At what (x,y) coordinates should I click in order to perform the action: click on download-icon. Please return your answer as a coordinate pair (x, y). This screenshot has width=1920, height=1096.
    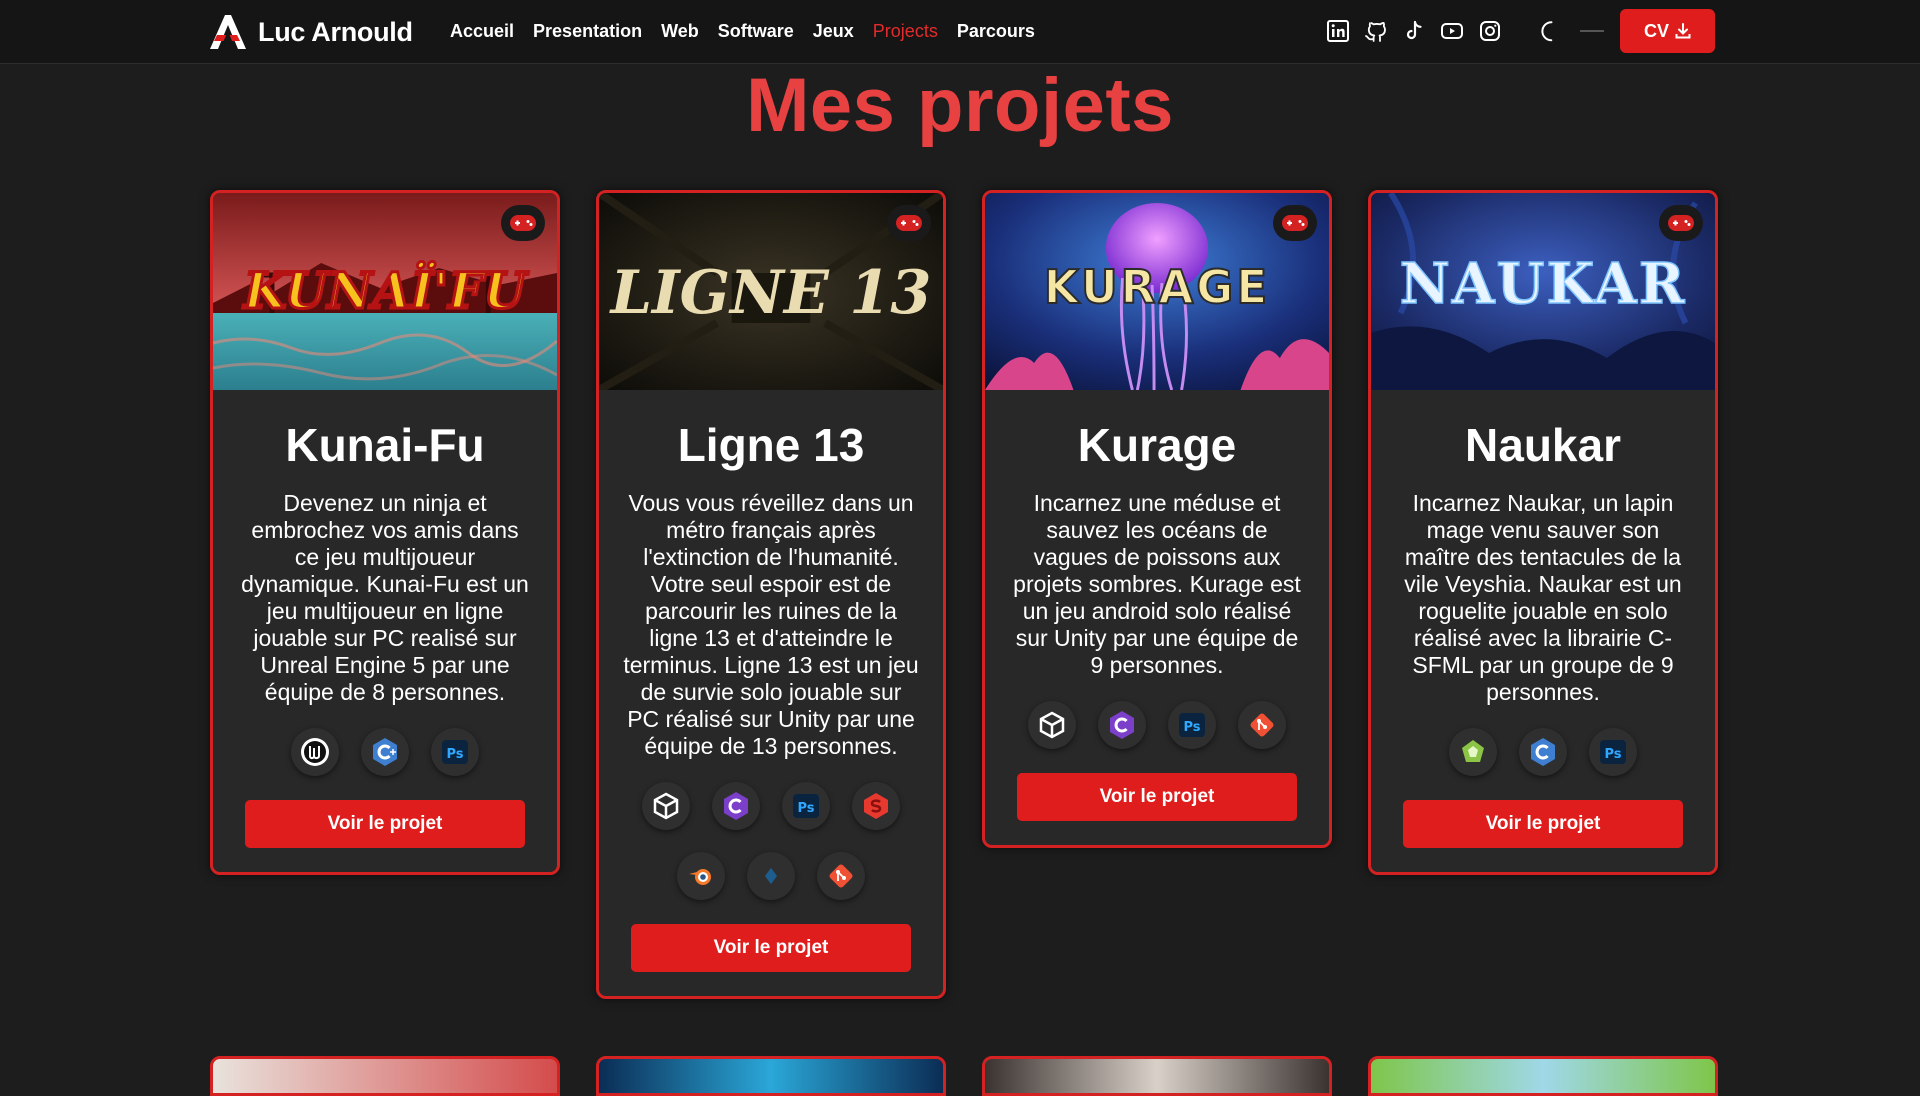
    Looking at the image, I should click on (1683, 31).